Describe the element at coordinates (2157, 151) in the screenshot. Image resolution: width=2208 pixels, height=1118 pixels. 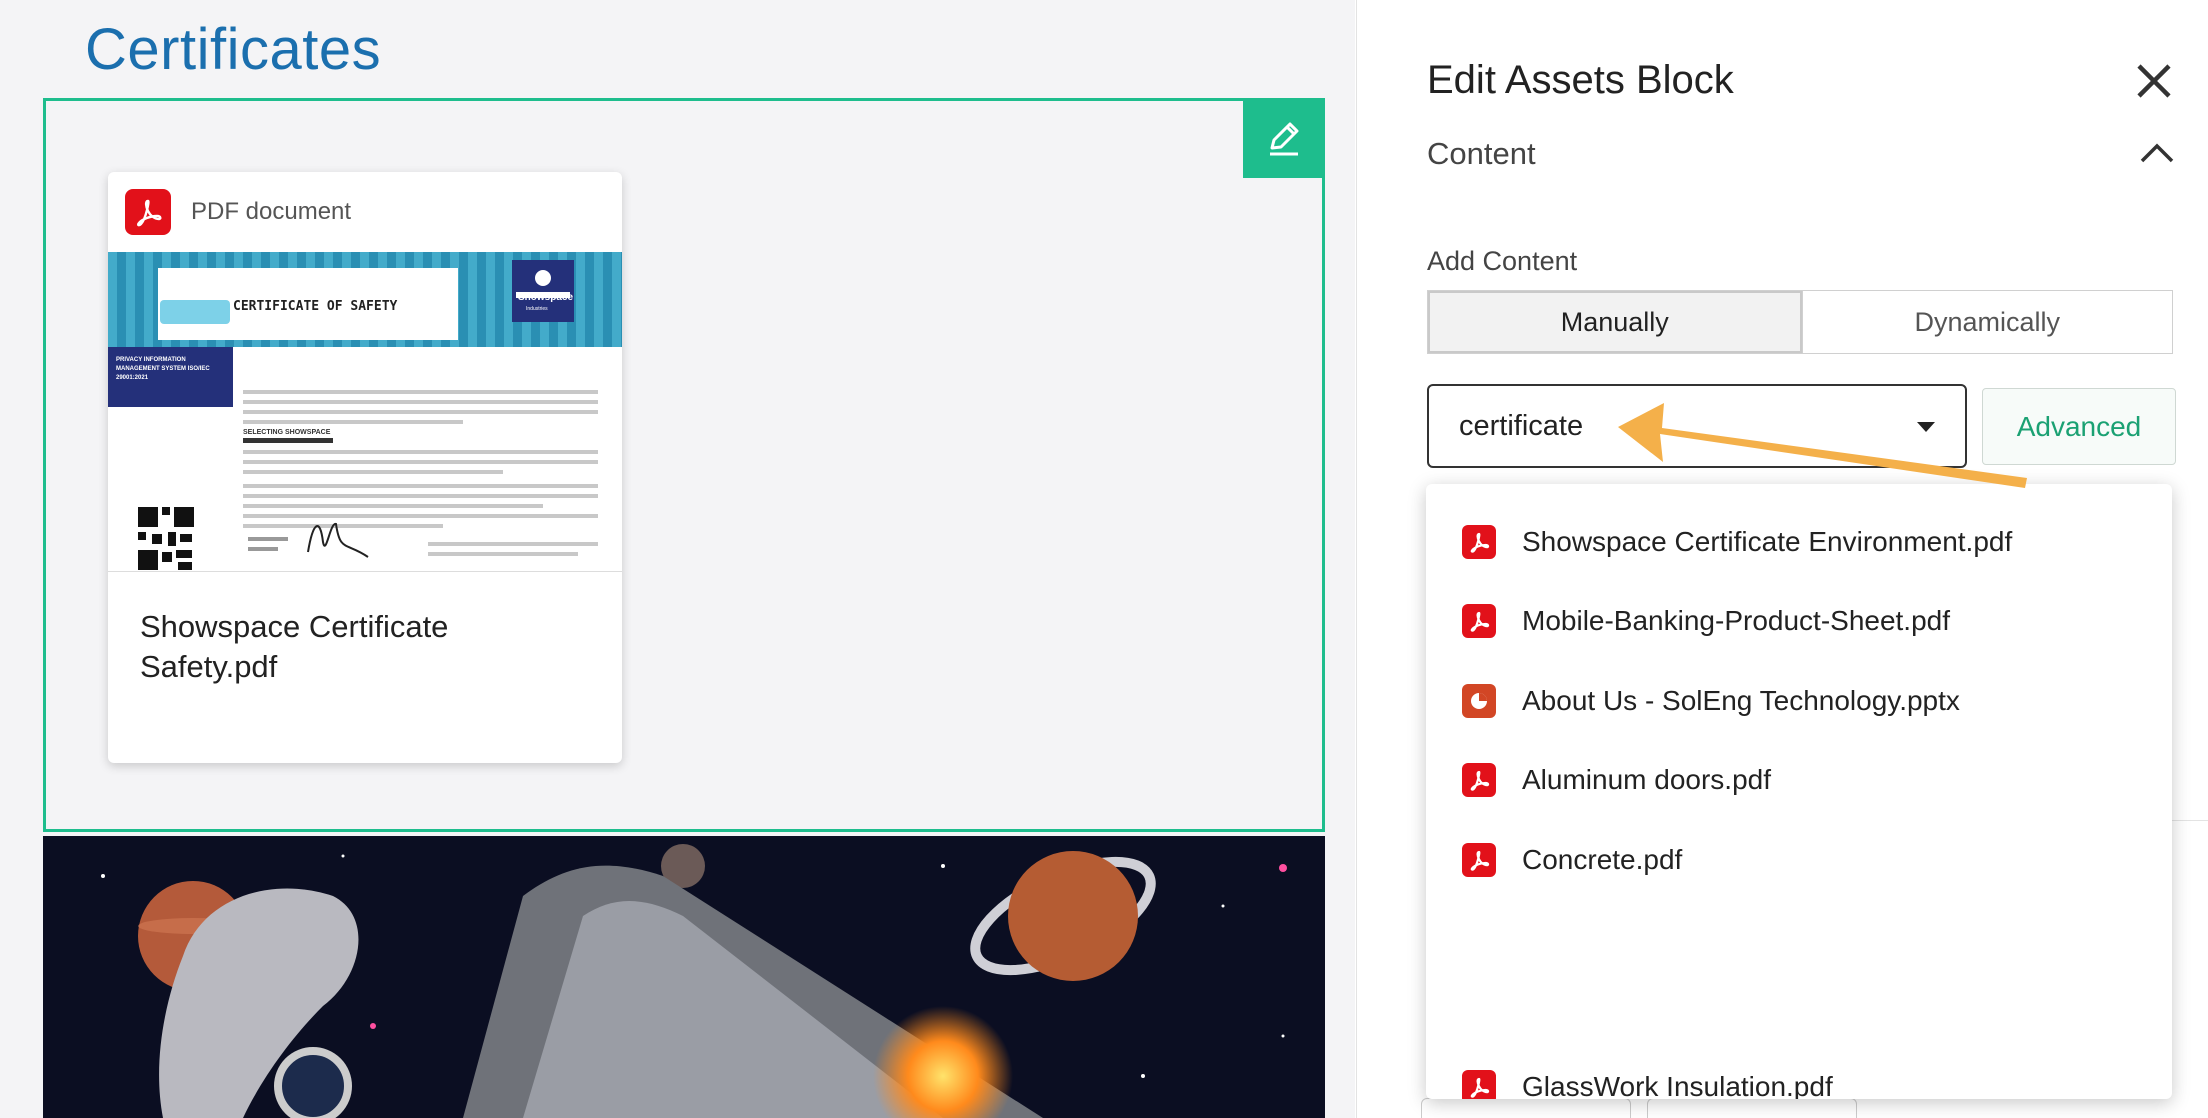
I see `chevron-up-icon` at that location.